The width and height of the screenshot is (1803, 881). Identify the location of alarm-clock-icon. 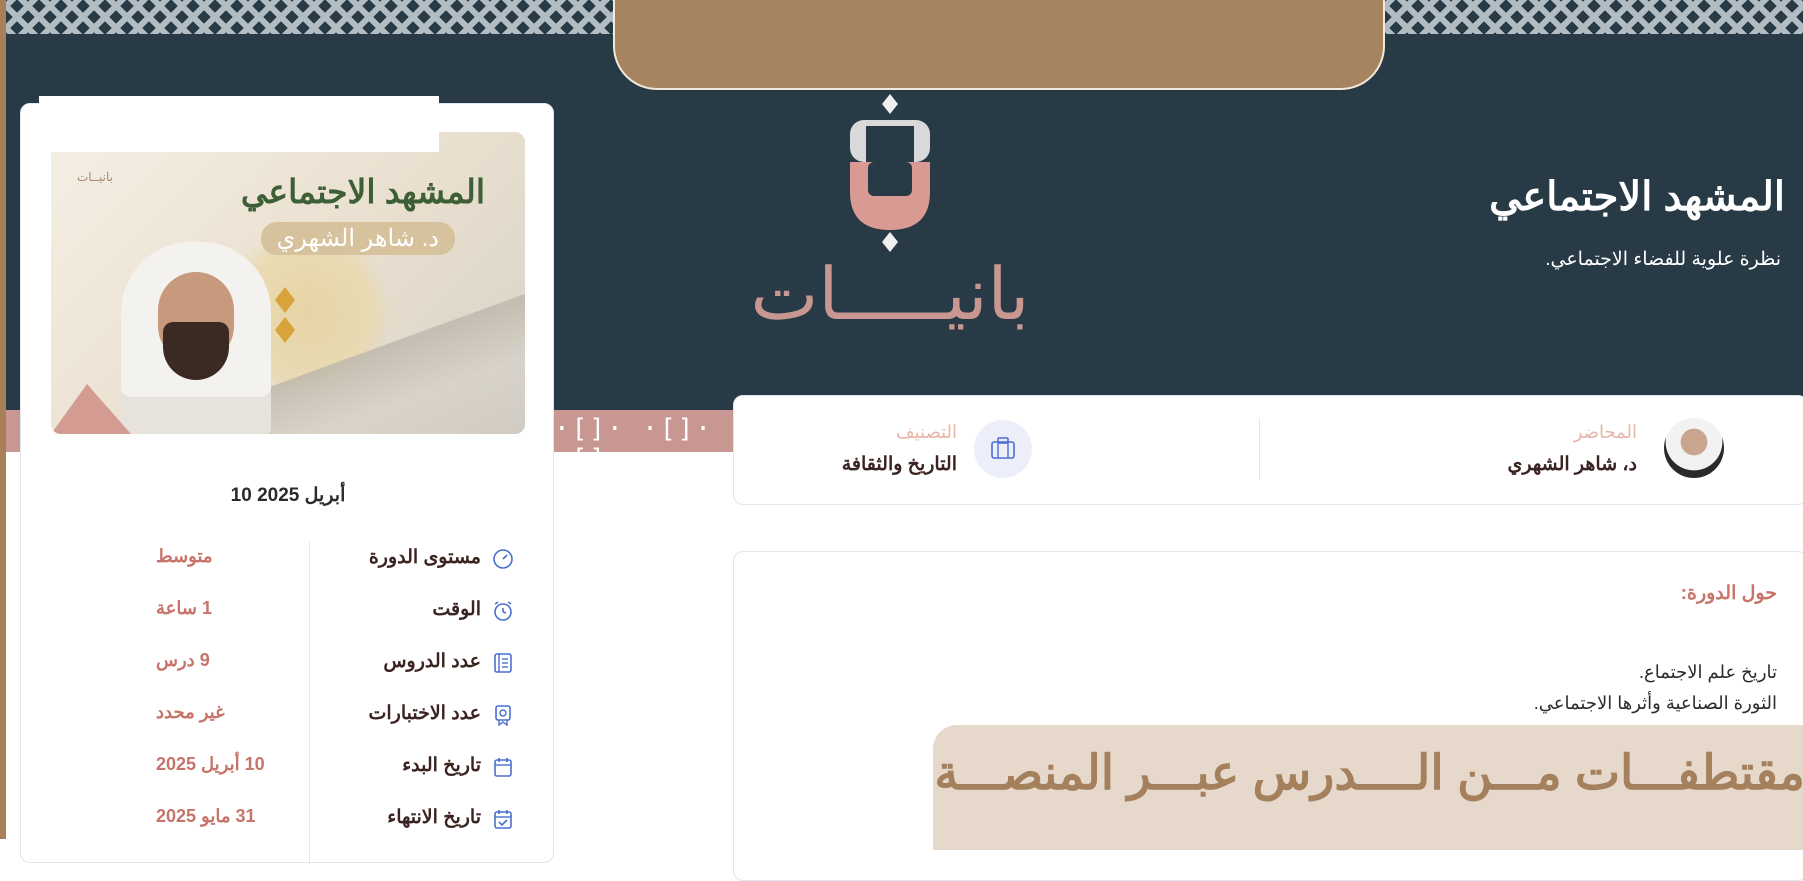
(503, 611).